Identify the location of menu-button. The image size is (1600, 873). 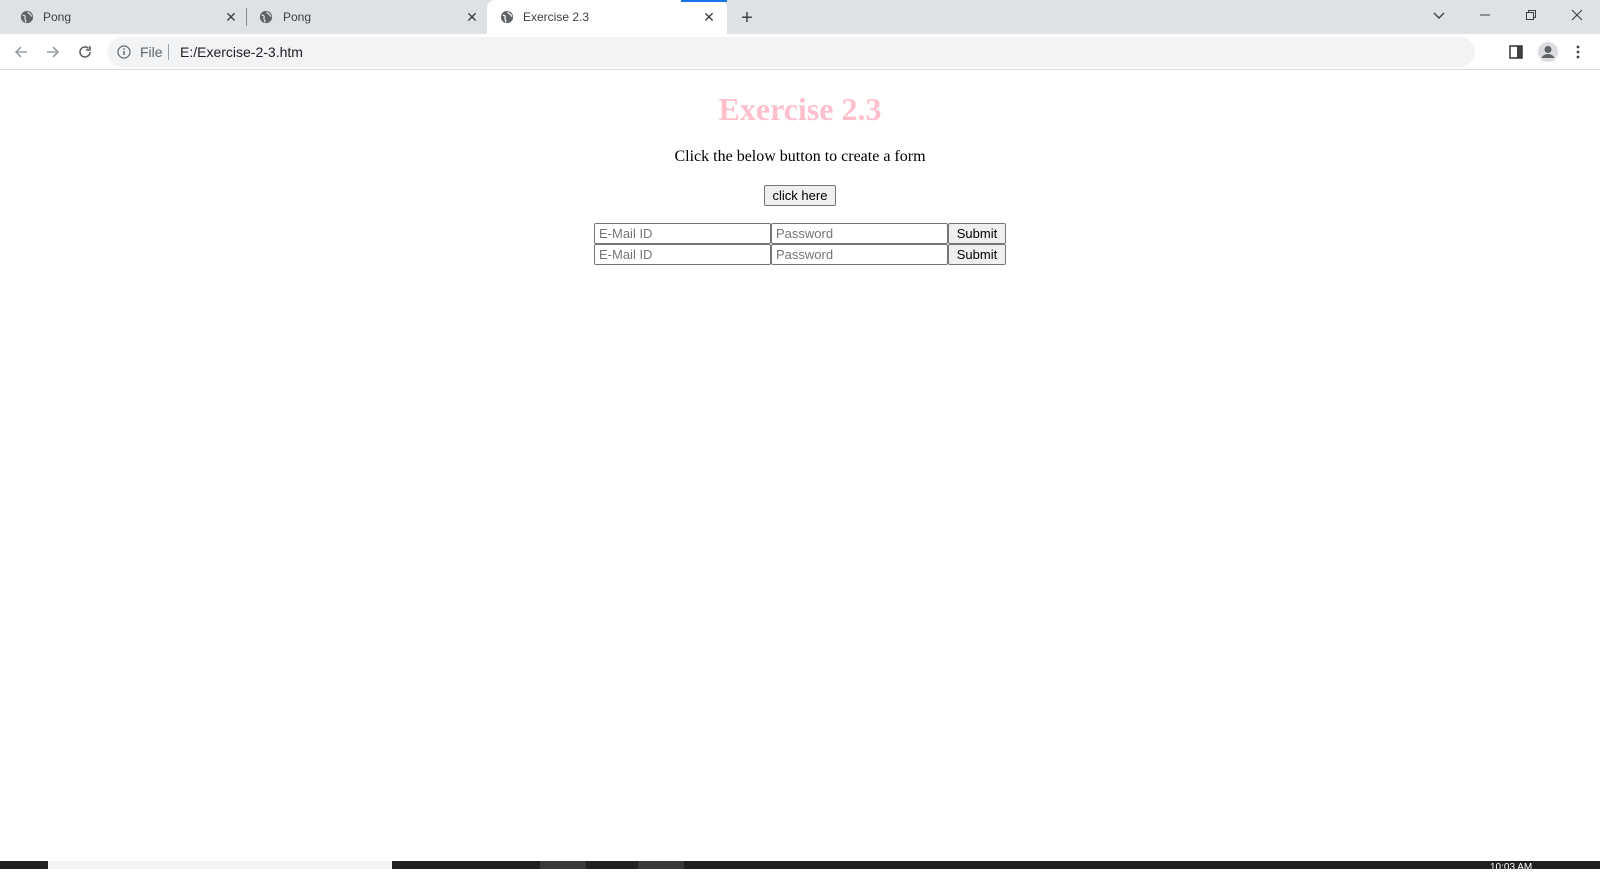
(1578, 52).